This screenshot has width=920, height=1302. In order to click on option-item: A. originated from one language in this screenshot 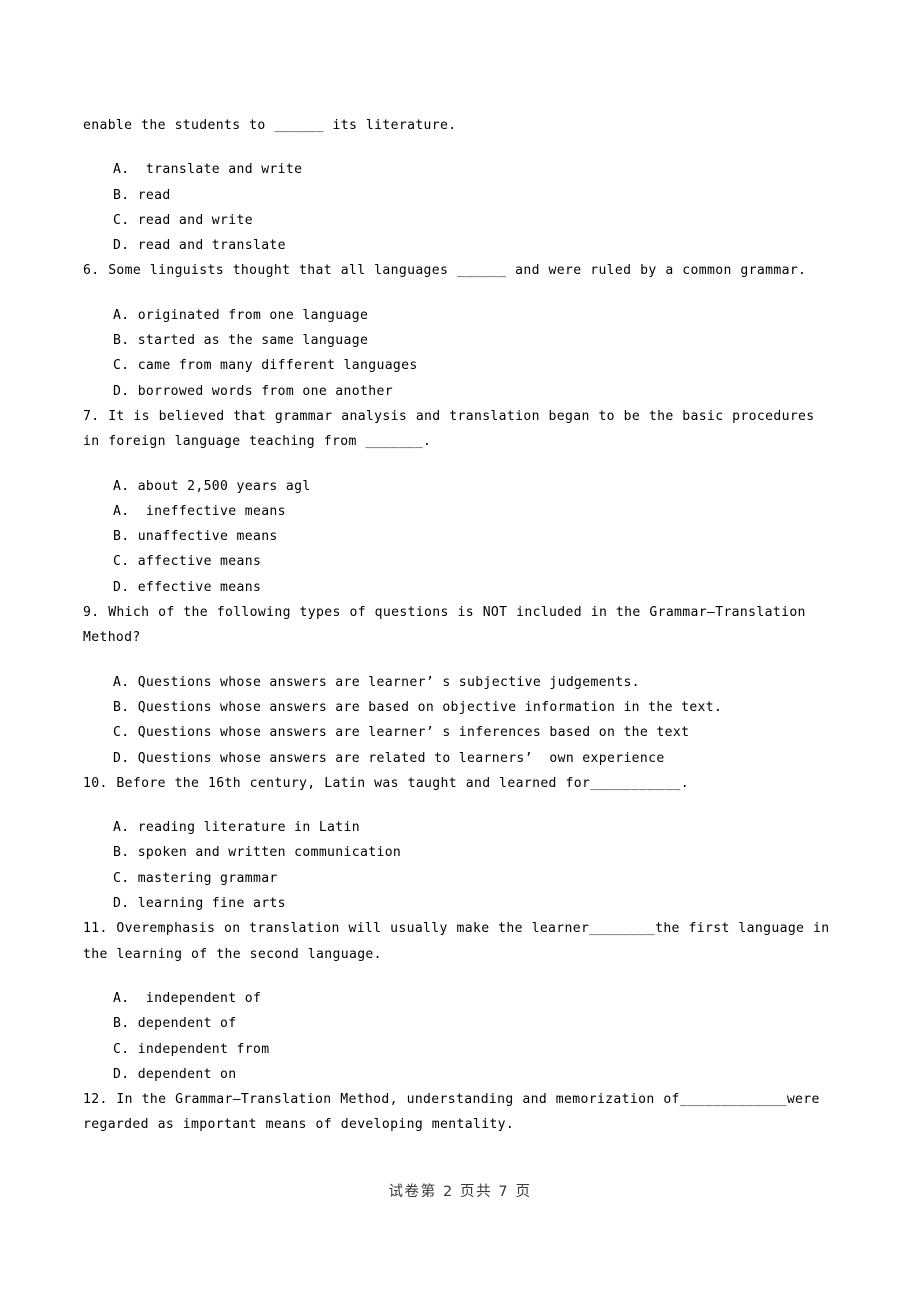, I will do `click(476, 315)`.